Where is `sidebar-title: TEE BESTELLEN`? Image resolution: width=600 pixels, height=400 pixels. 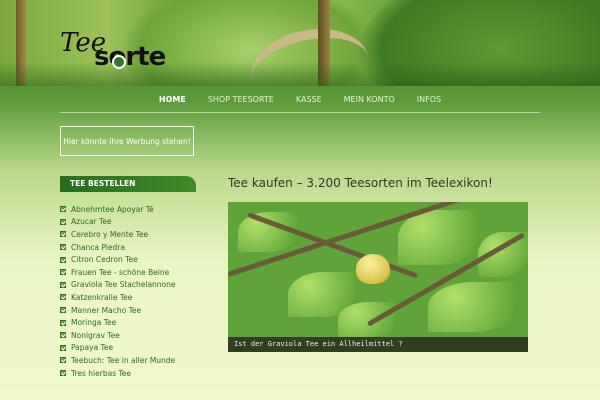
sidebar-title: TEE BESTELLEN is located at coordinates (128, 184).